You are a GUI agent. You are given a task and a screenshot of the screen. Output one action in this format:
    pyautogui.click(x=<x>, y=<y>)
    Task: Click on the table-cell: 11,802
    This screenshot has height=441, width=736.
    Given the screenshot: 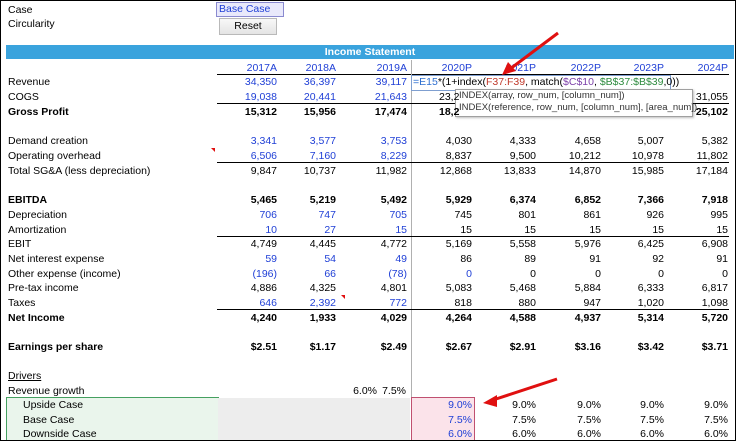 What is the action you would take?
    pyautogui.click(x=698, y=156)
    